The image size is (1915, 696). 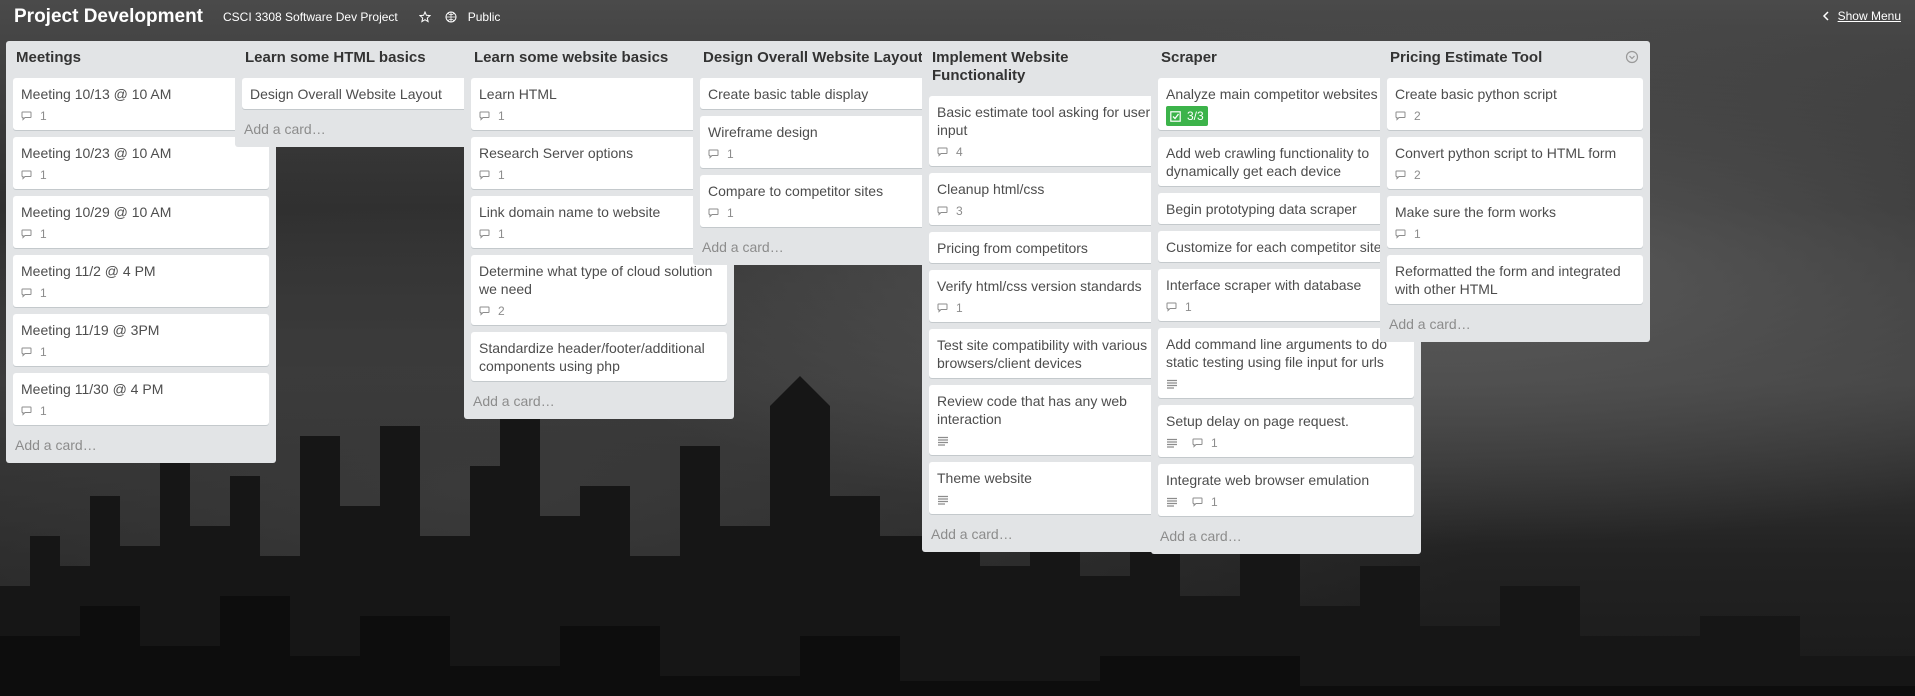 I want to click on comments-badge: 4, so click(x=950, y=152).